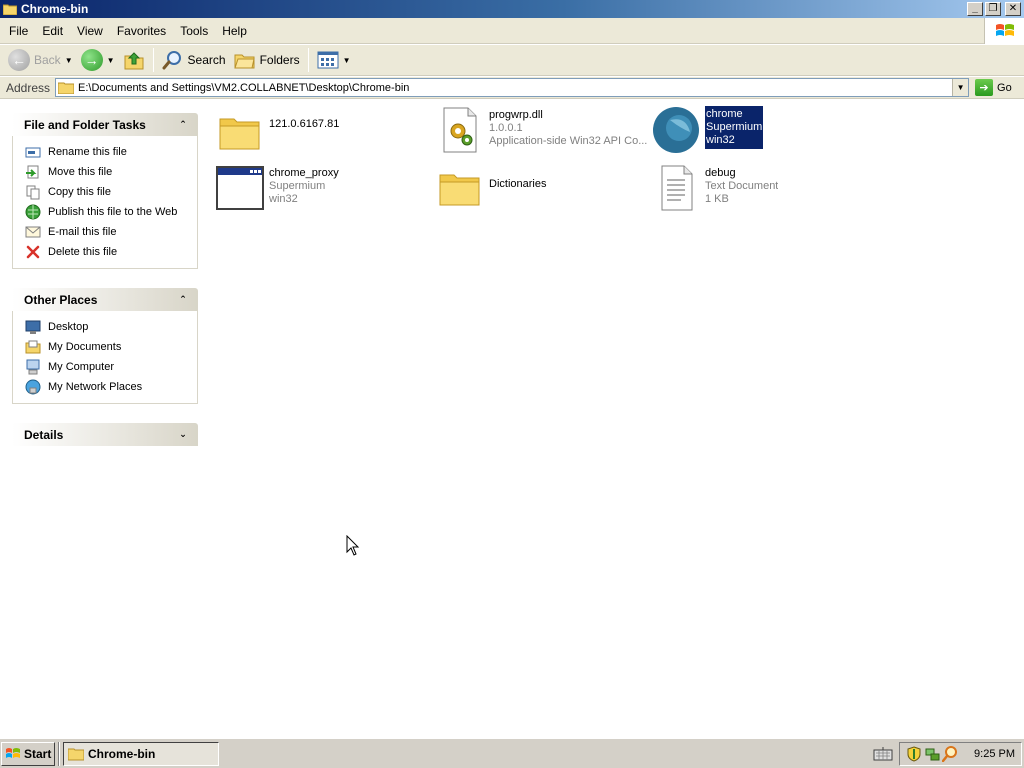  What do you see at coordinates (111, 252) in the screenshot?
I see `delete-file-task: Delete this file` at bounding box center [111, 252].